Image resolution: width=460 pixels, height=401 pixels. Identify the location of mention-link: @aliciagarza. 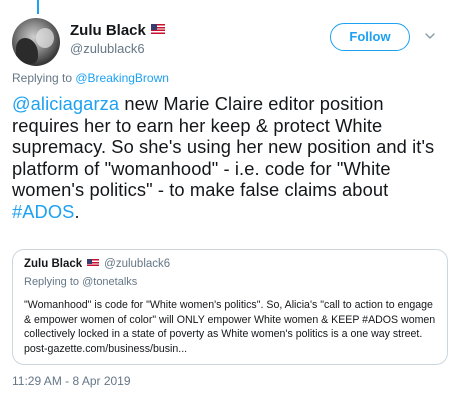
(65, 103).